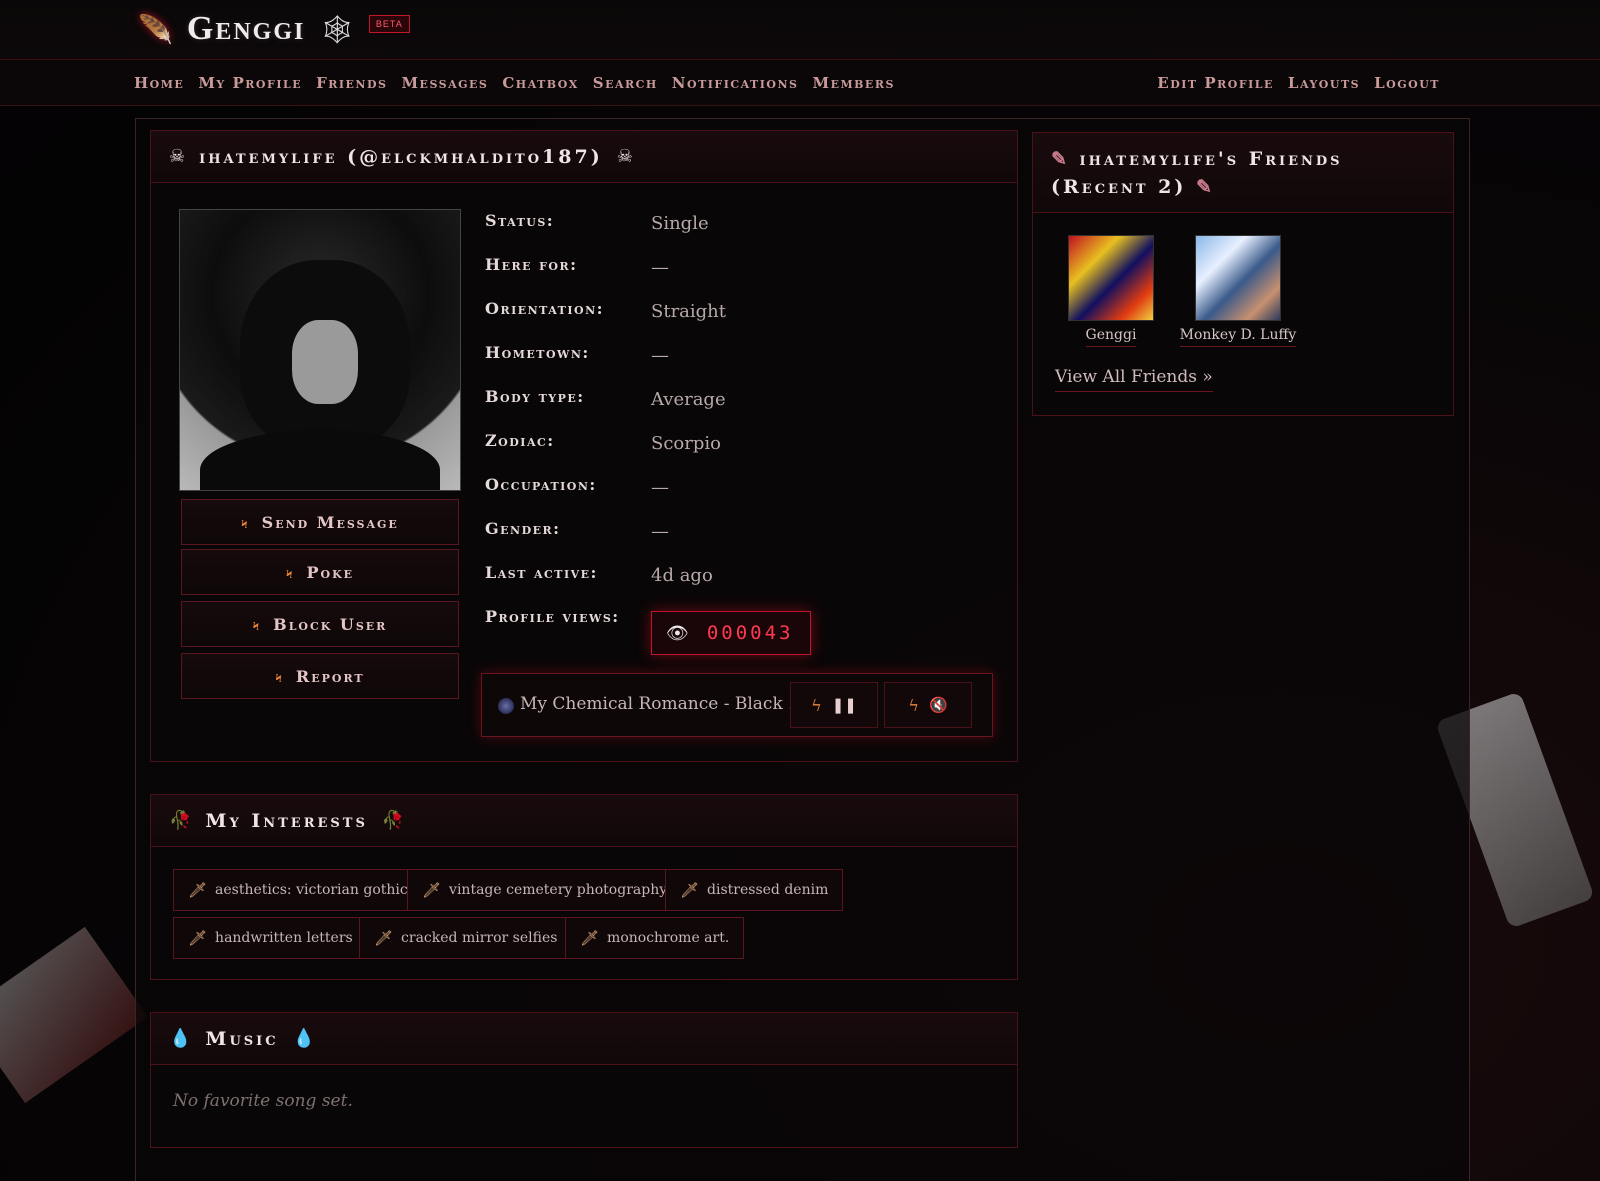  I want to click on send-message-button: ϟ Send Message, so click(320, 522).